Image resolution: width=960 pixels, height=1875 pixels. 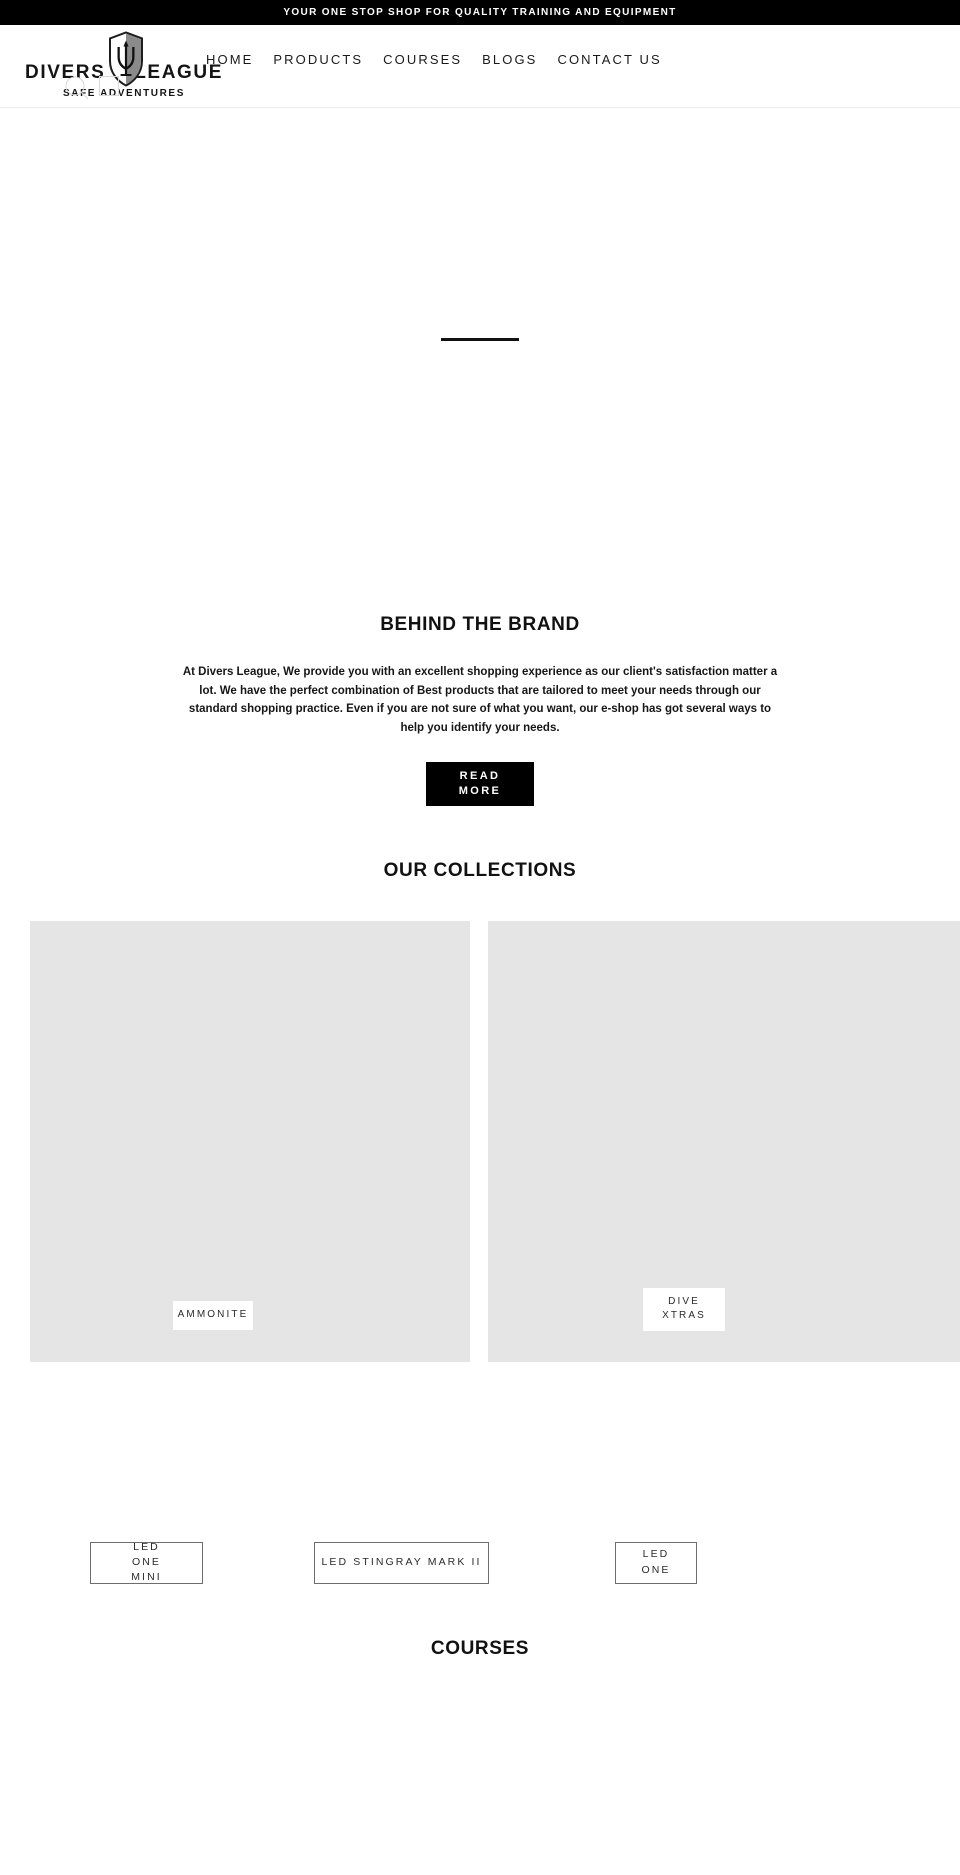 What do you see at coordinates (109, 86) in the screenshot?
I see `brand-decoration-square-icon` at bounding box center [109, 86].